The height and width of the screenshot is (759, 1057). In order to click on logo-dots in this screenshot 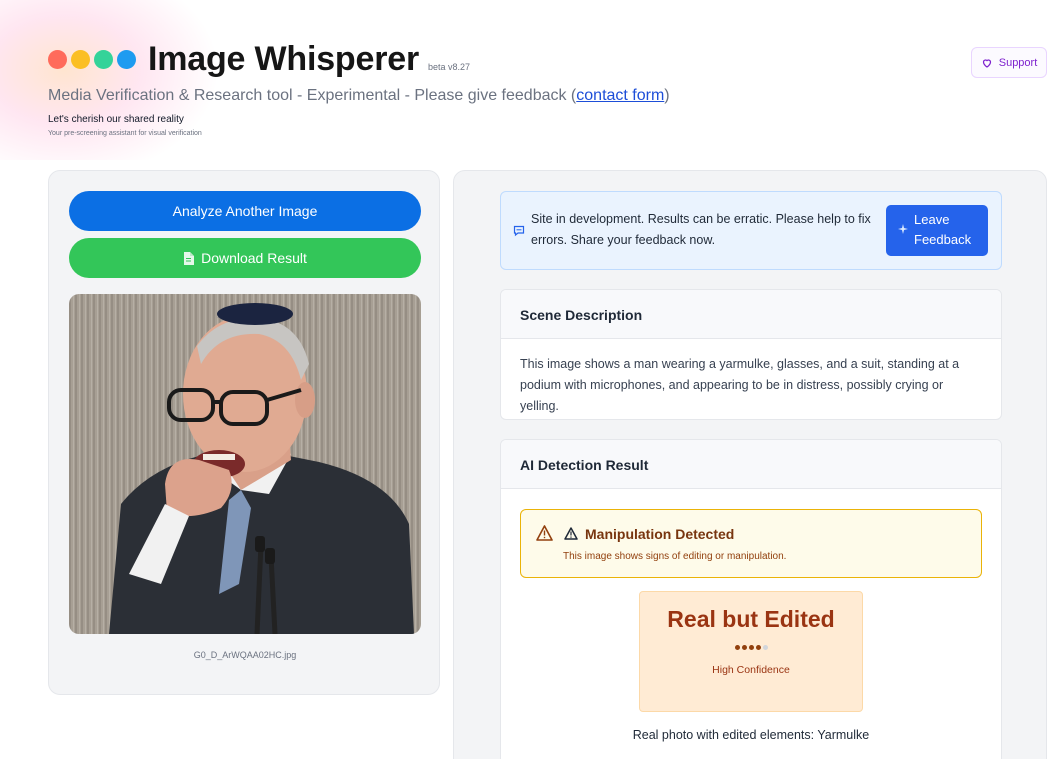, I will do `click(92, 59)`.